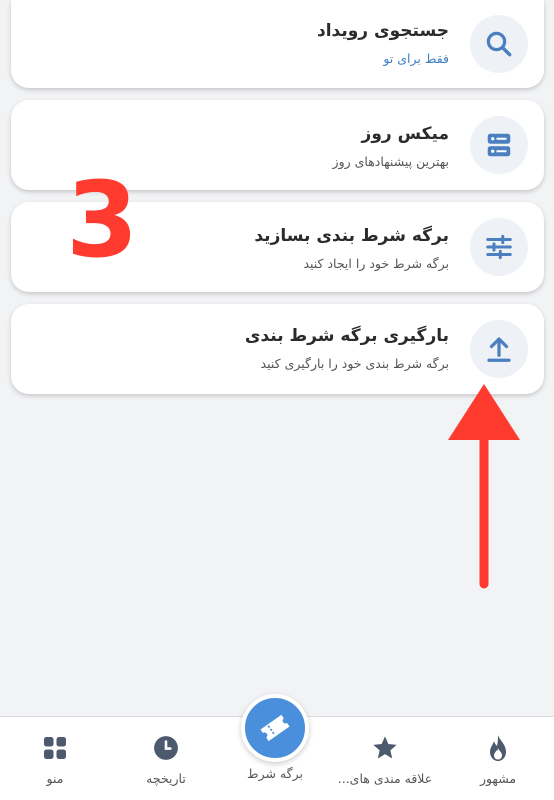  I want to click on step-number-annotation: 3, so click(102, 220).